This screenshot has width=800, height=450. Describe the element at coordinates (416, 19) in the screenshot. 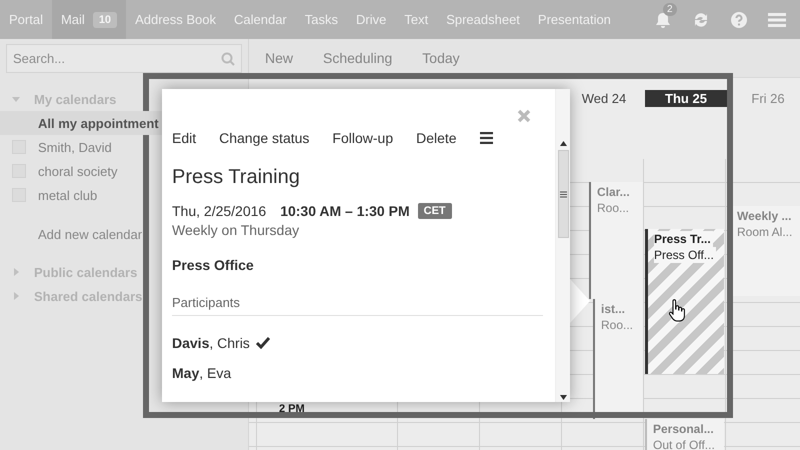

I see `app-tab: Text` at that location.